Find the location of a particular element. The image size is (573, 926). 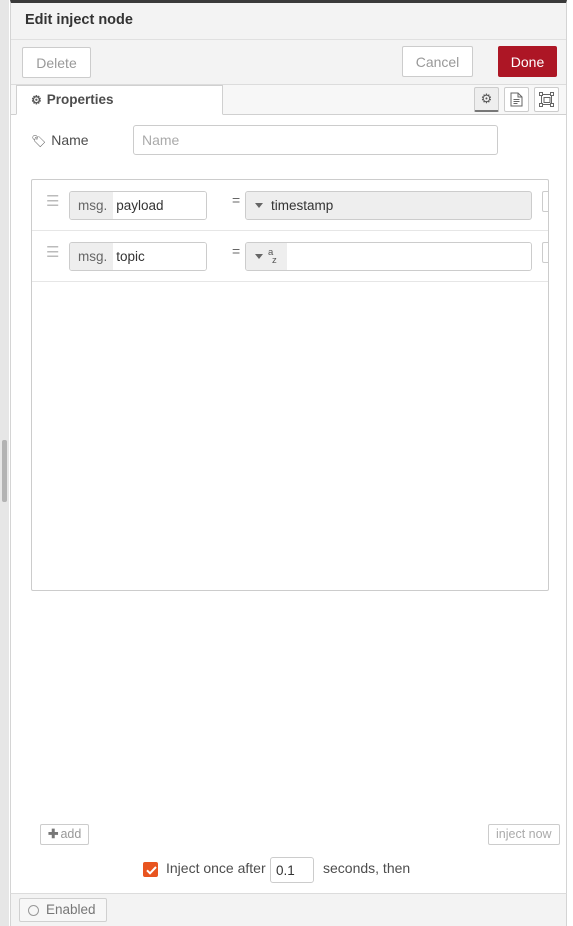

value-type-selector is located at coordinates (257, 205).